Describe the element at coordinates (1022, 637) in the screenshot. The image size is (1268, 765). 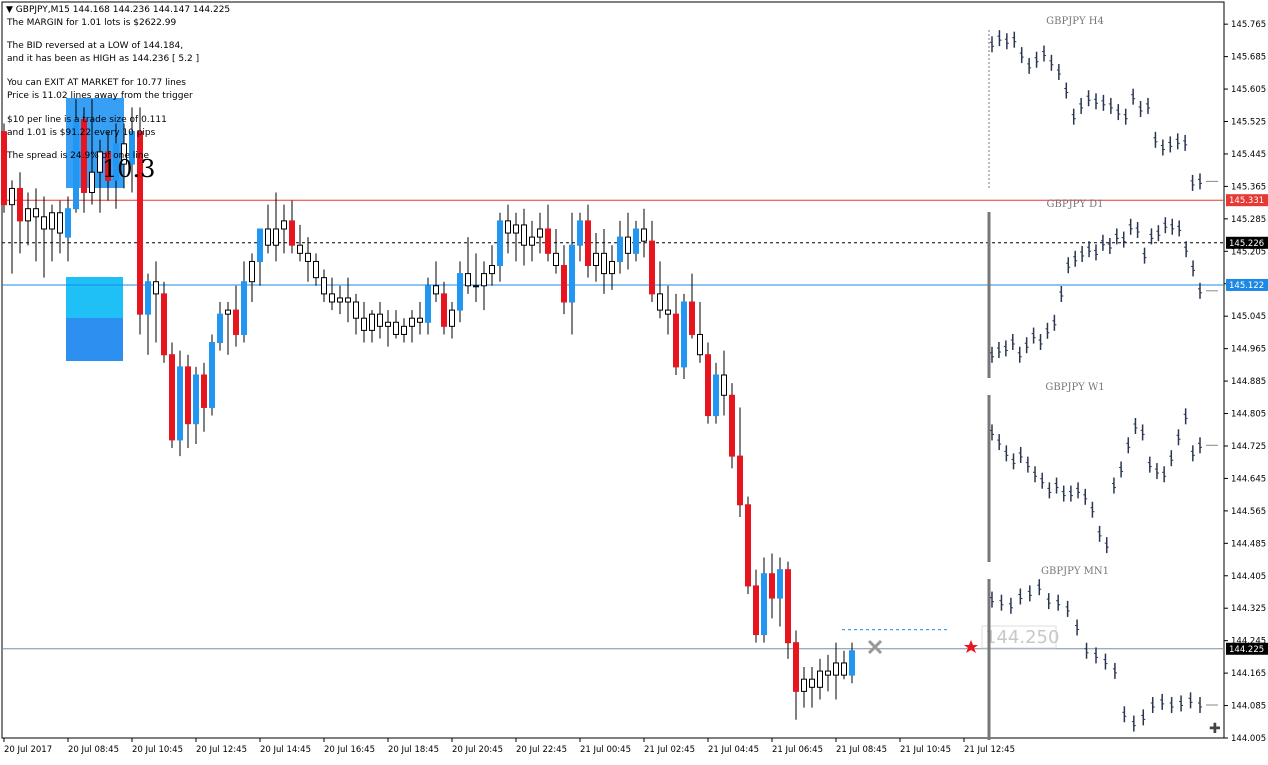
I see `floating-price-label: 144.250` at that location.